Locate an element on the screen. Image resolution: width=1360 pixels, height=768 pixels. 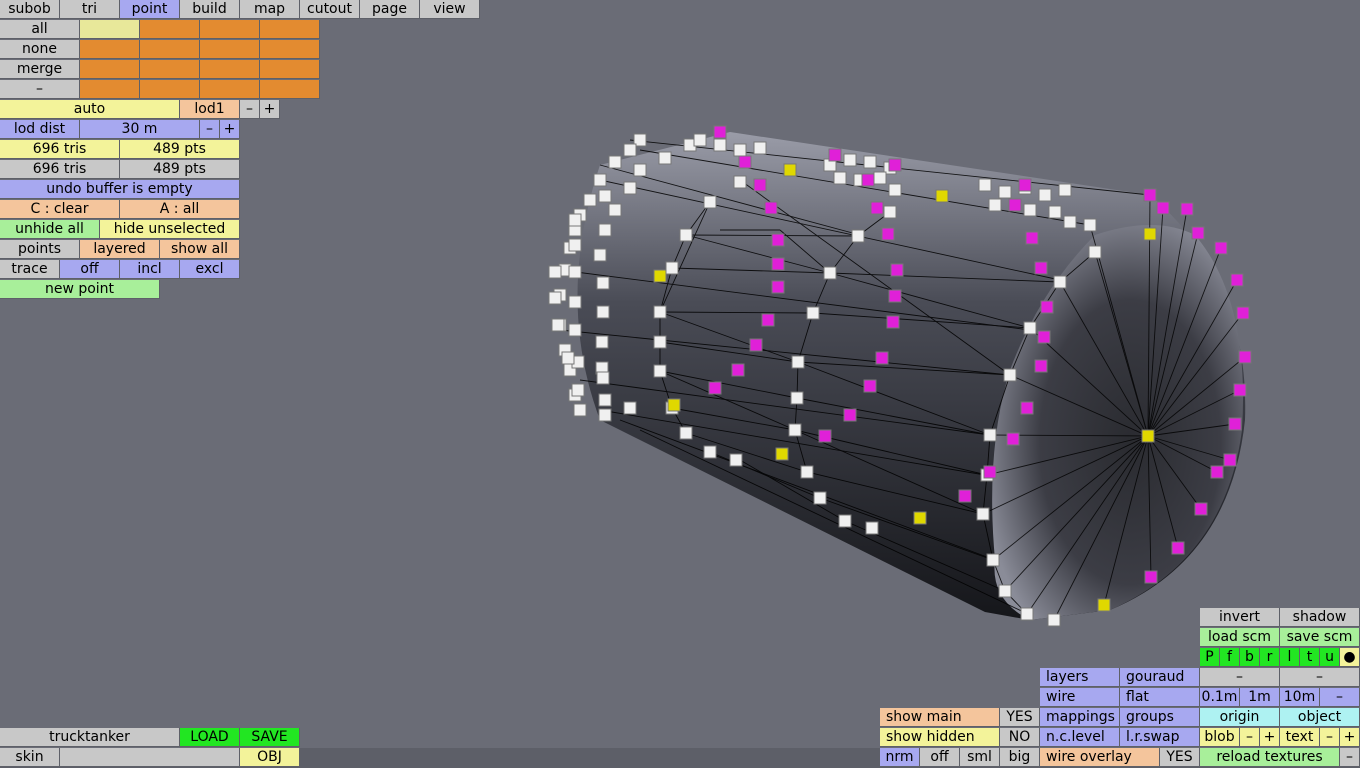
show-hidden-toggle: show hidden is located at coordinates (940, 737).